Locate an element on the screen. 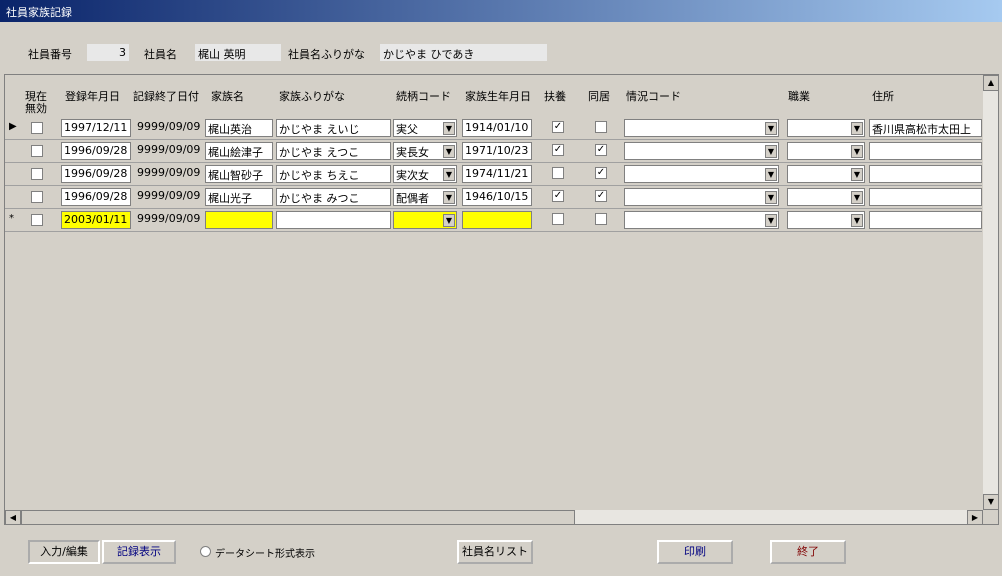 The height and width of the screenshot is (576, 1002). col-header-reg-date: 登録年月日 is located at coordinates (92, 96).